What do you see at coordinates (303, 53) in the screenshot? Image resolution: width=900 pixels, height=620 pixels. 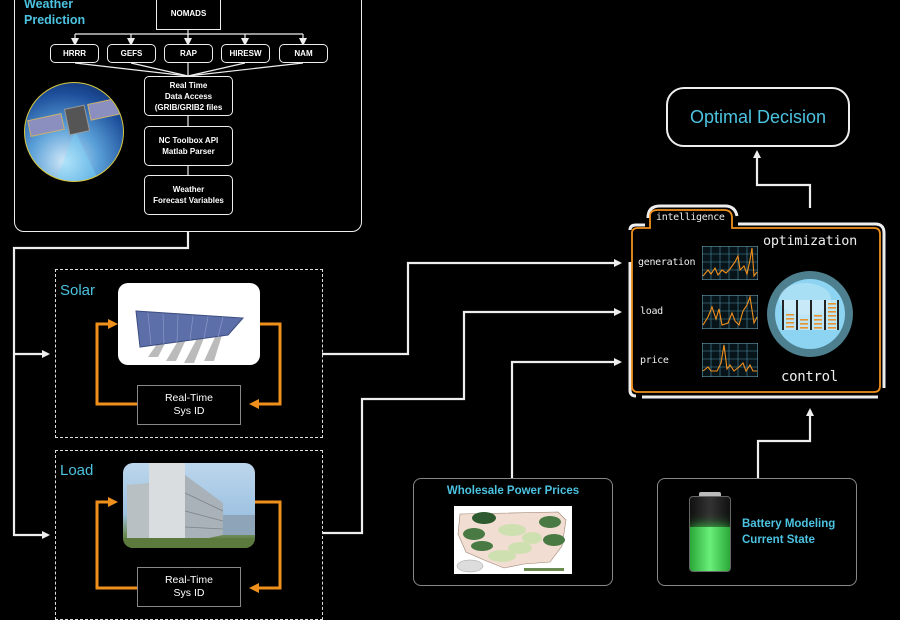 I see `model-nam: NAM` at bounding box center [303, 53].